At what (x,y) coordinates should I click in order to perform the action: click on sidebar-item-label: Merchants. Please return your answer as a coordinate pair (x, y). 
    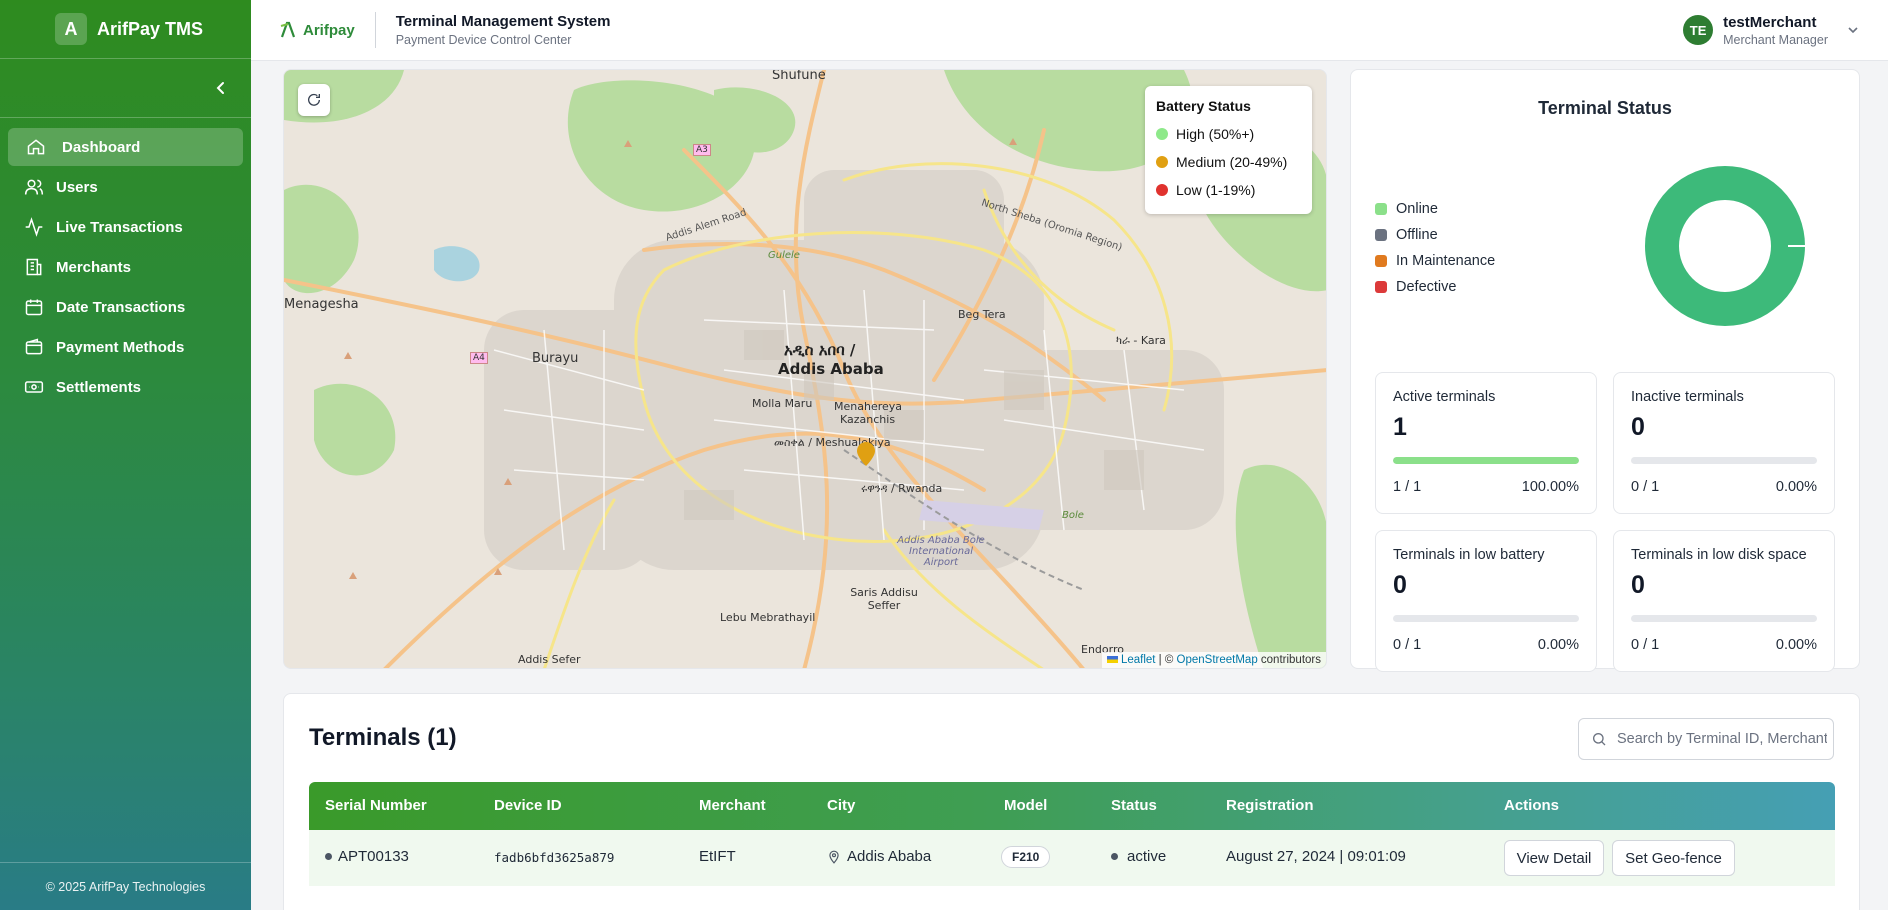
    Looking at the image, I should click on (94, 267).